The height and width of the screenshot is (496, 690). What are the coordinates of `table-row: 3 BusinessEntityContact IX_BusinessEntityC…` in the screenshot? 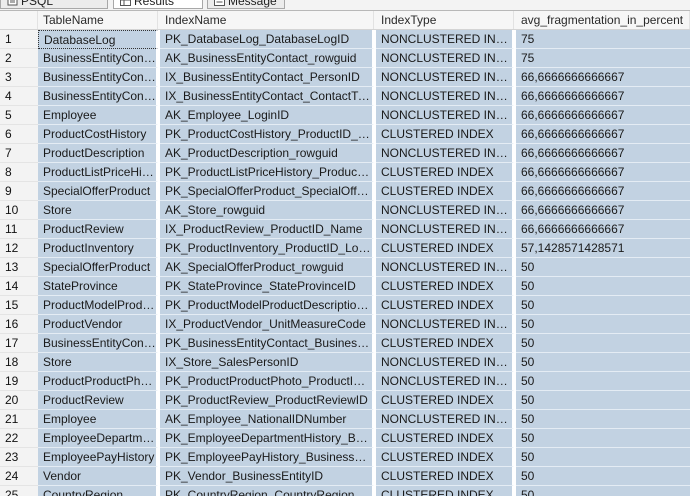 It's located at (345, 77).